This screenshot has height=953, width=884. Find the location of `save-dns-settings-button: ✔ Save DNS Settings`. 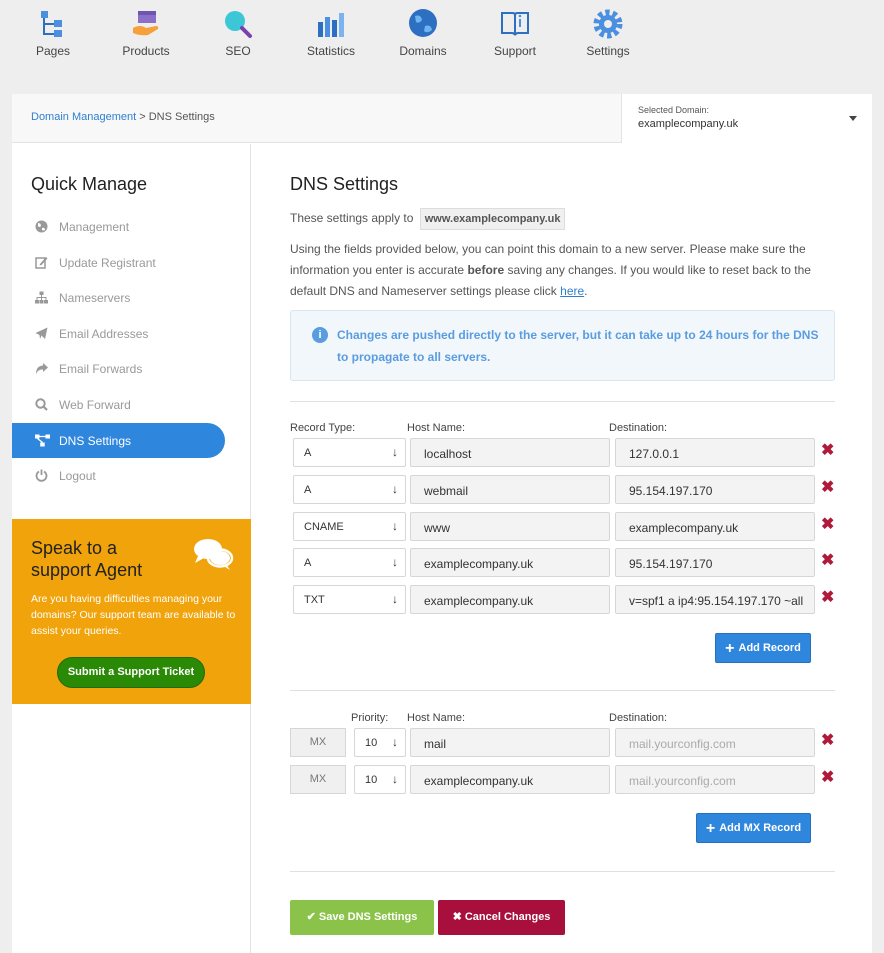

save-dns-settings-button: ✔ Save DNS Settings is located at coordinates (362, 917).